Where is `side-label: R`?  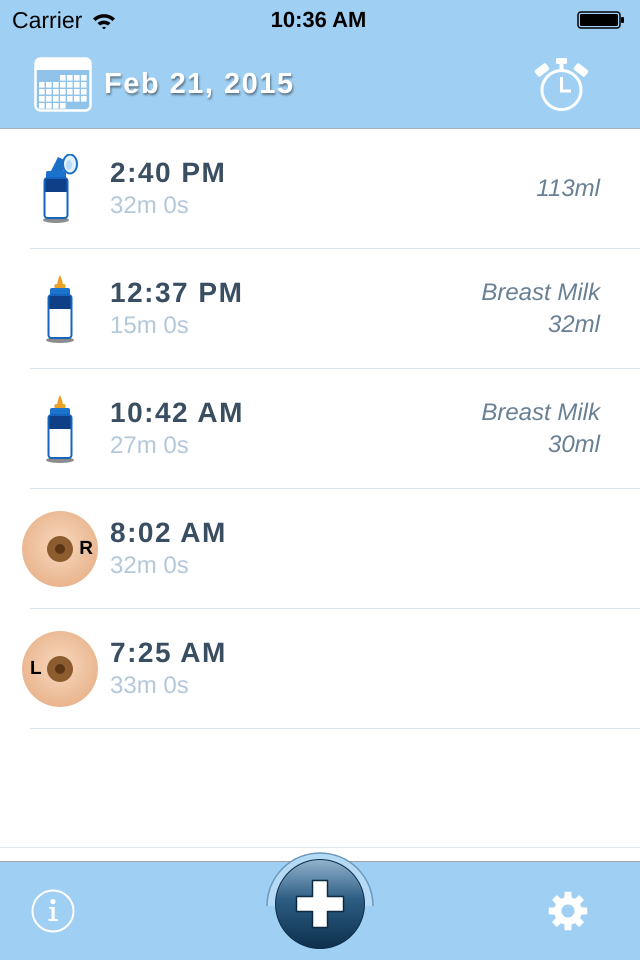
side-label: R is located at coordinates (86, 548).